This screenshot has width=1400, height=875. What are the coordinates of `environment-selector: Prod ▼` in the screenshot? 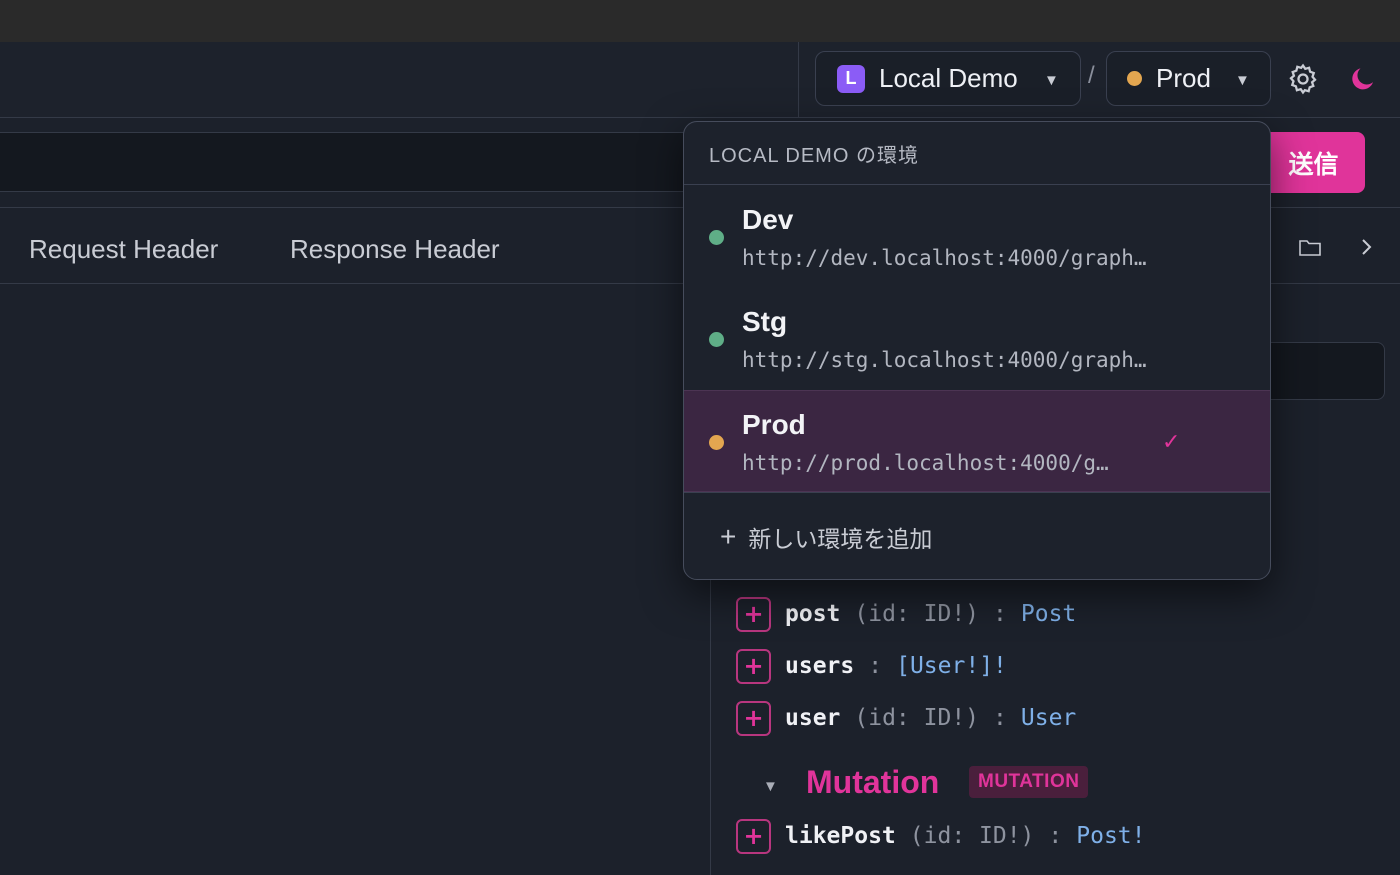 It's located at (1188, 78).